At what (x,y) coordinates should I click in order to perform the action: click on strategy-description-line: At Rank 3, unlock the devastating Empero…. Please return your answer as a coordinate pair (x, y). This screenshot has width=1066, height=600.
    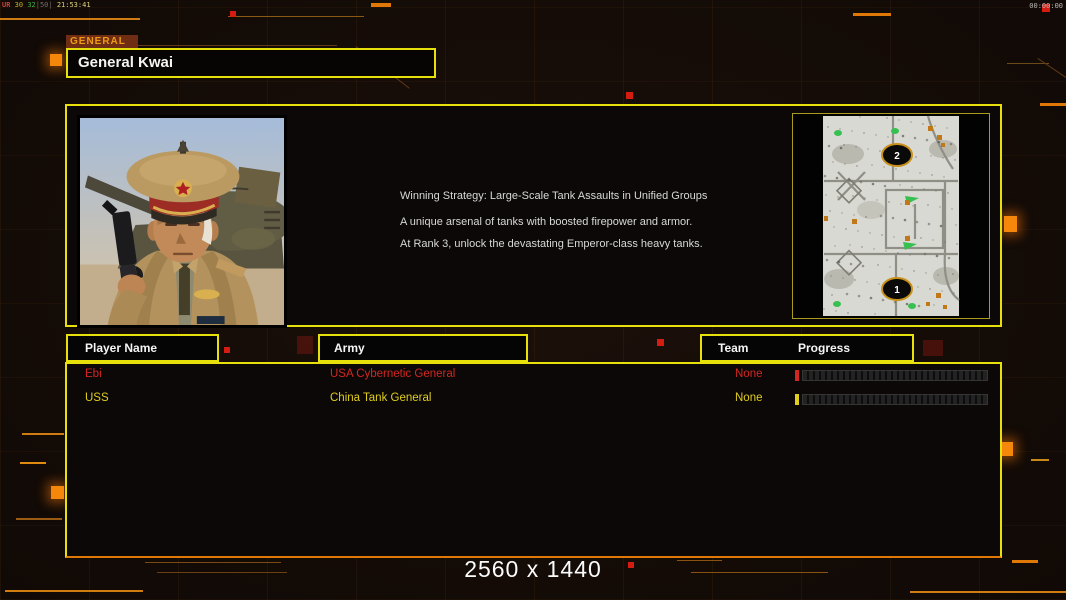
    Looking at the image, I should click on (551, 244).